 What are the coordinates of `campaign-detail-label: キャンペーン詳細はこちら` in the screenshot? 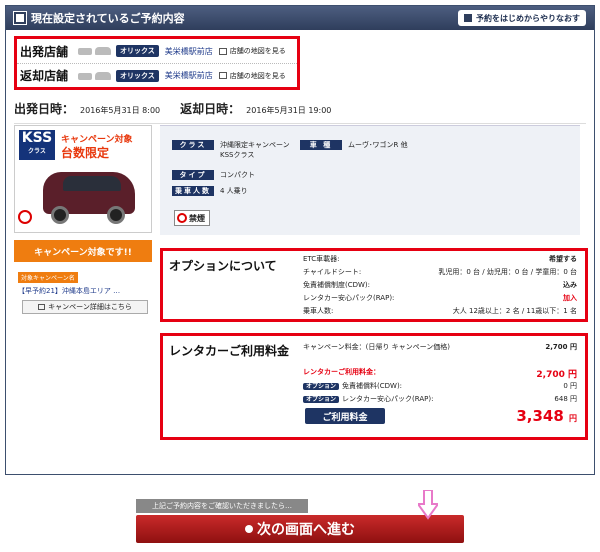 It's located at (90, 307).